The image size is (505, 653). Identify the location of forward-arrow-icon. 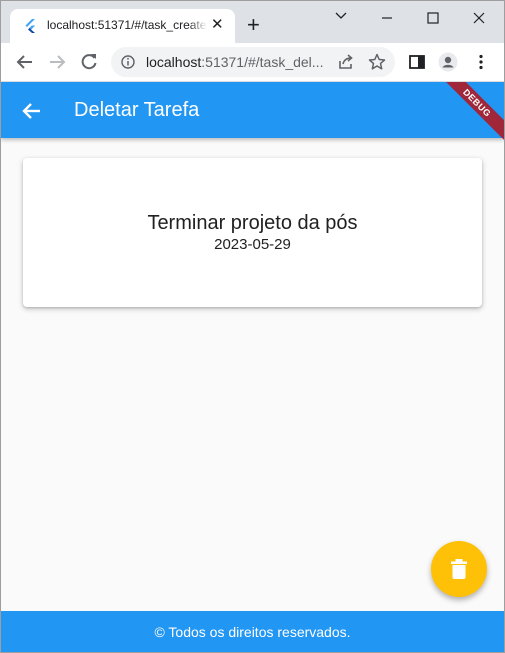
(57, 62).